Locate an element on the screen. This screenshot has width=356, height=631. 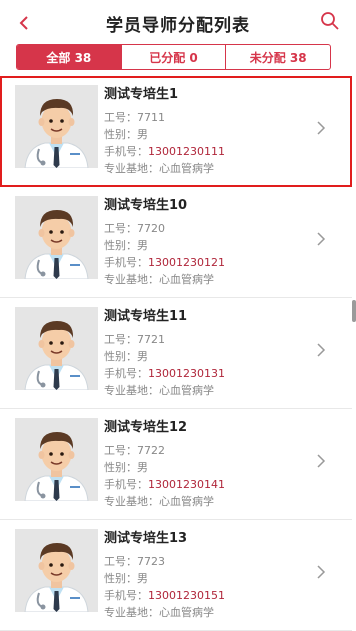
filter-tabs: 全部 38 已分配 0 未分配 38 is located at coordinates (173, 57).